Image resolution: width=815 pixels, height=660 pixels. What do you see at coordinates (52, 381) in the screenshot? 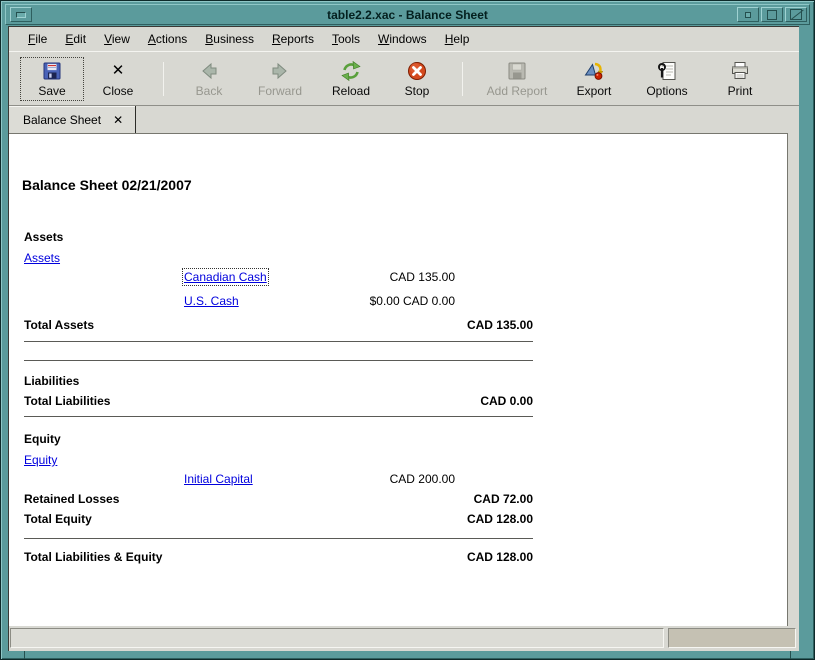
I see `liabilities-heading: Liabilities` at bounding box center [52, 381].